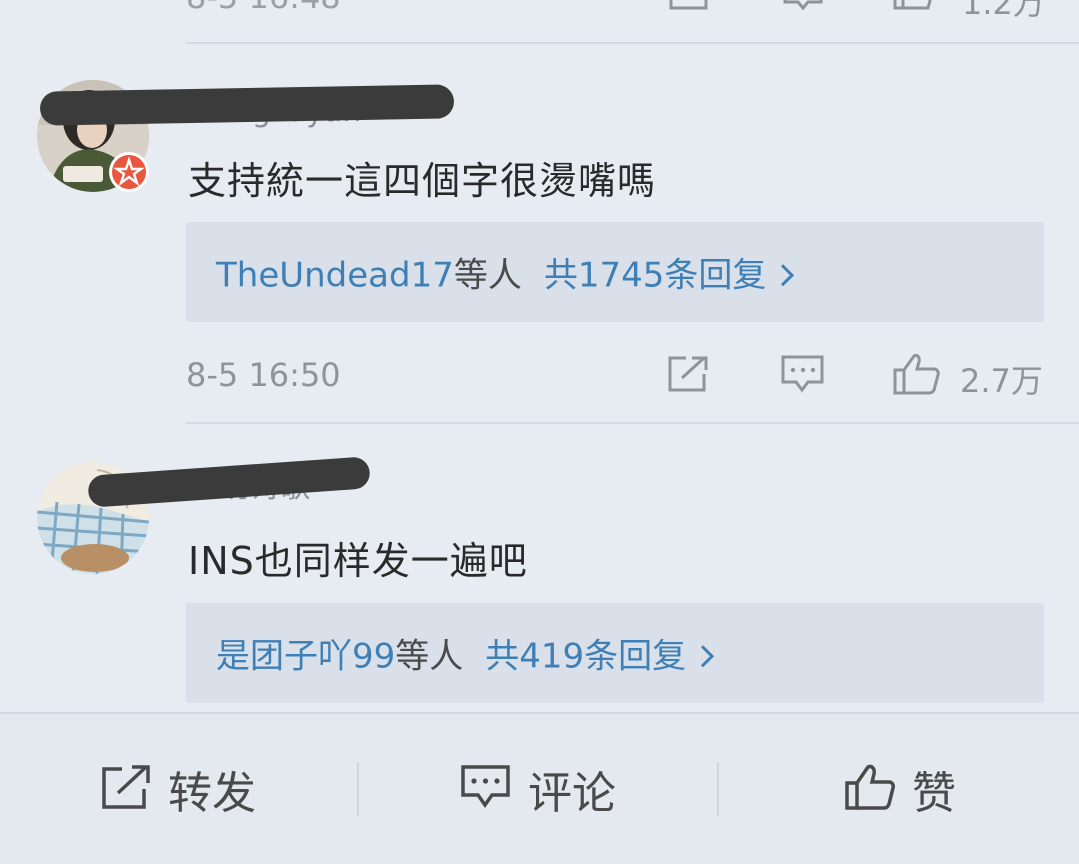  Describe the element at coordinates (212, 793) in the screenshot. I see `repost-label: 转发` at that location.